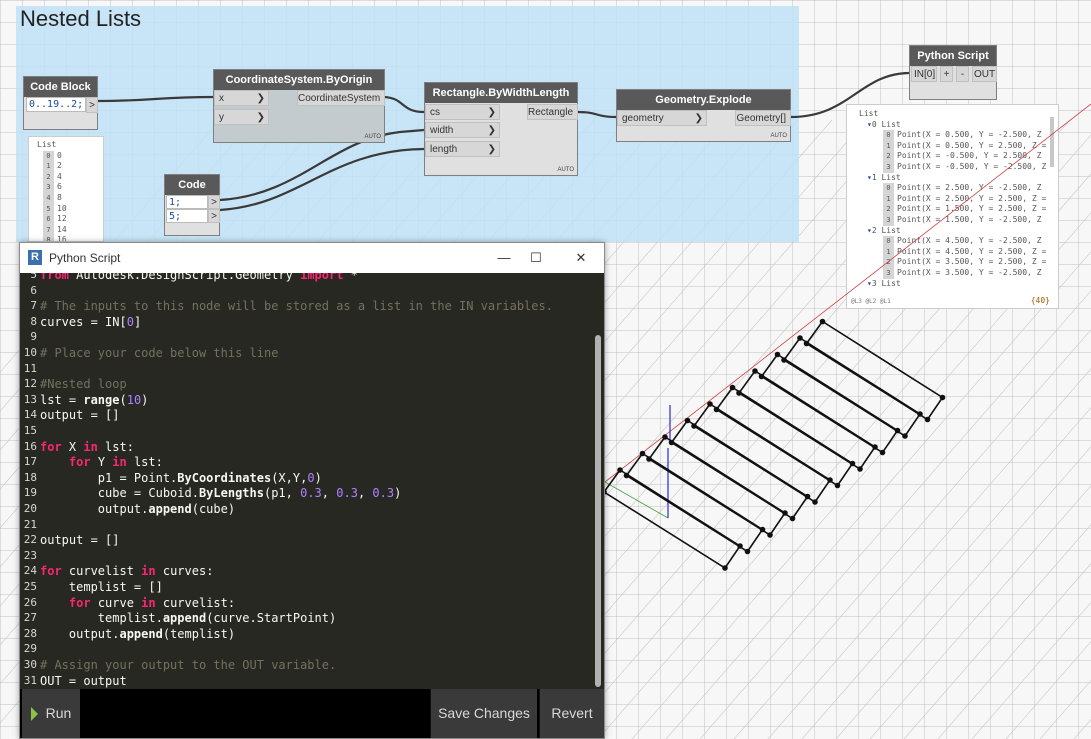 The image size is (1091, 739). Describe the element at coordinates (83, 681) in the screenshot. I see `code-line: OUT = output` at that location.